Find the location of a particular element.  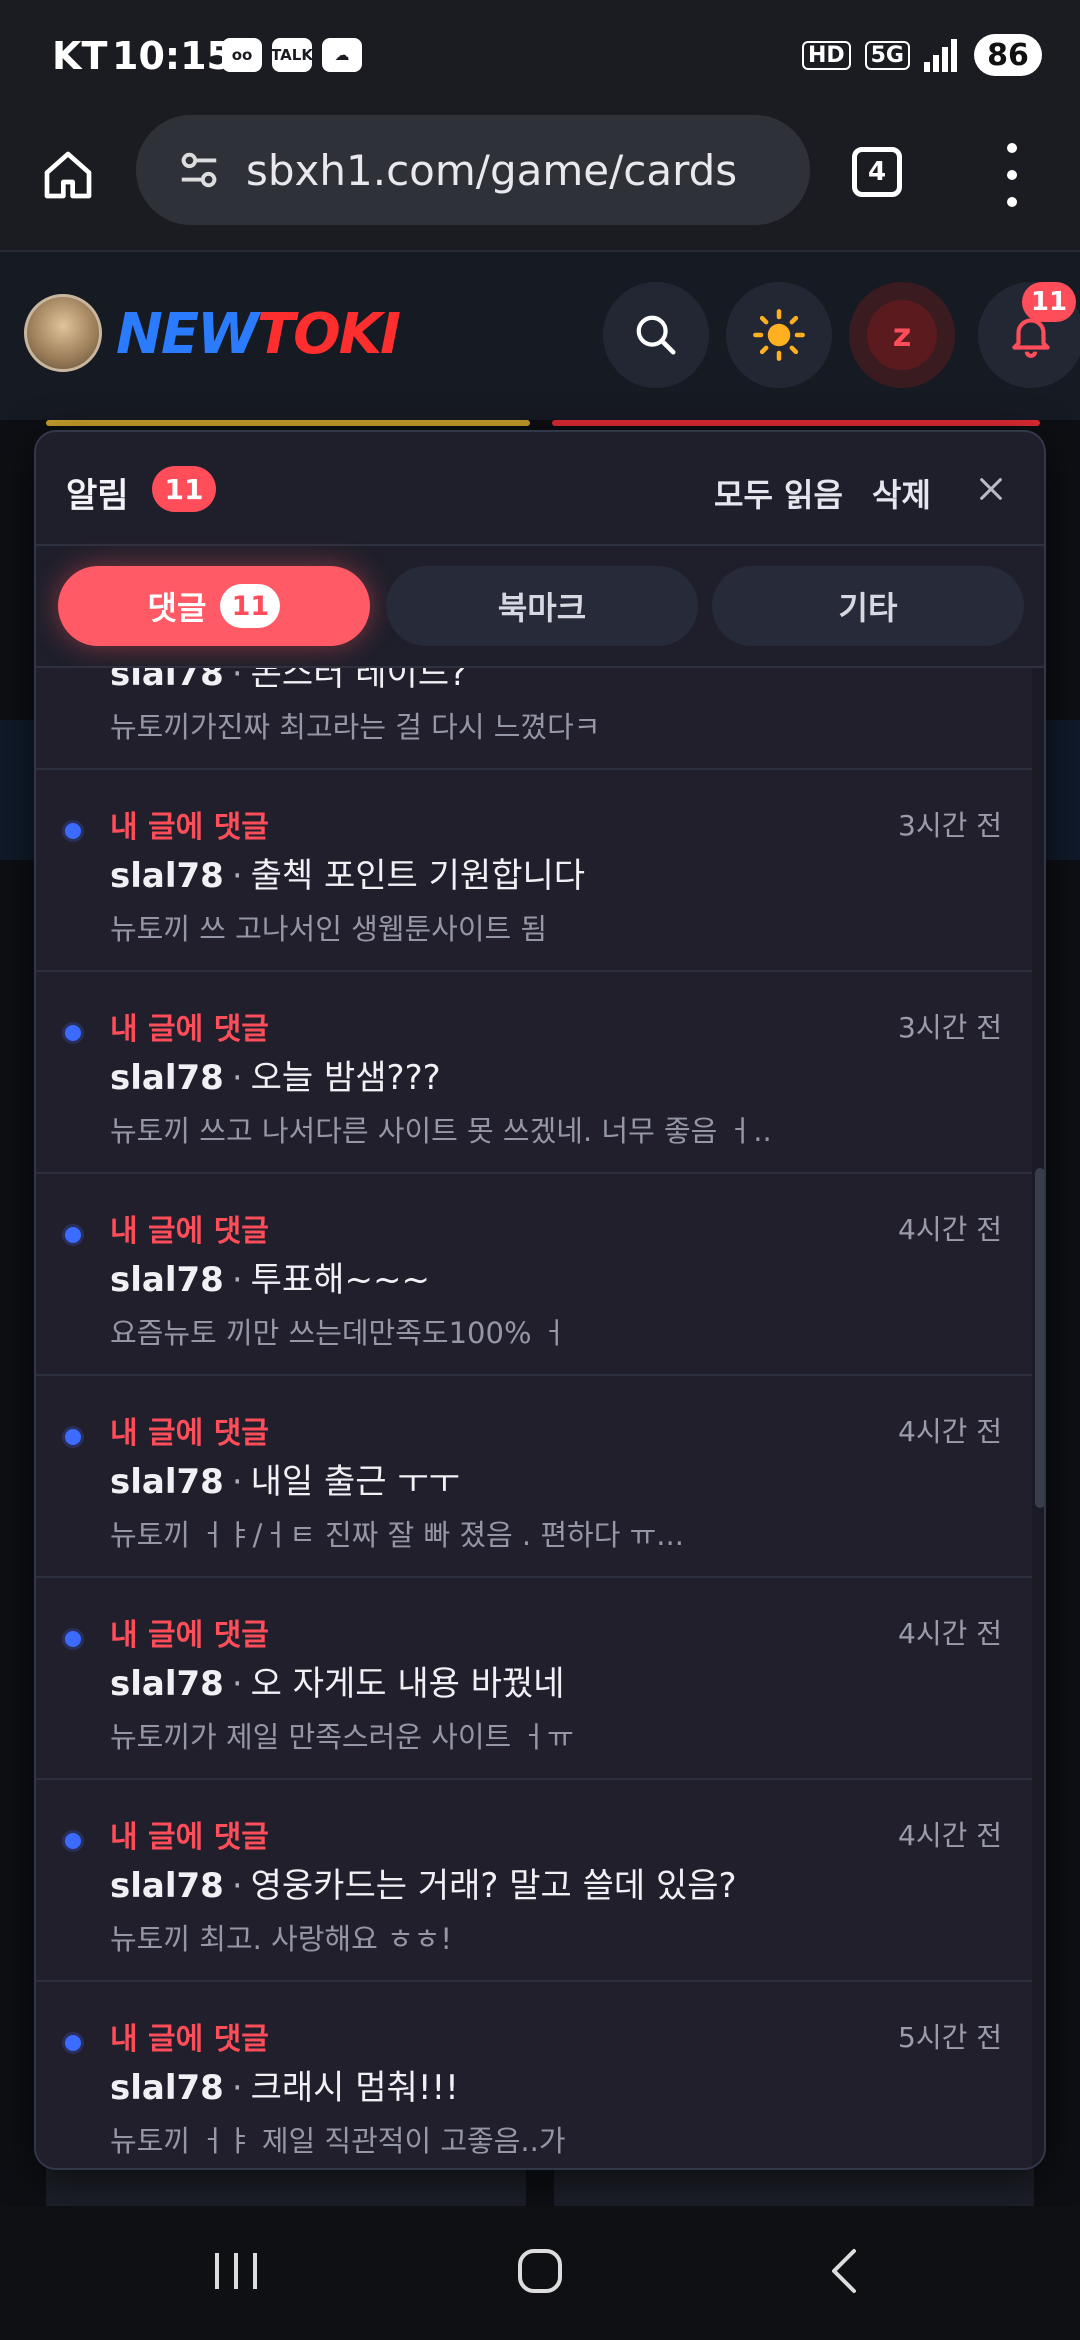

clock: 10:15 is located at coordinates (172, 56).